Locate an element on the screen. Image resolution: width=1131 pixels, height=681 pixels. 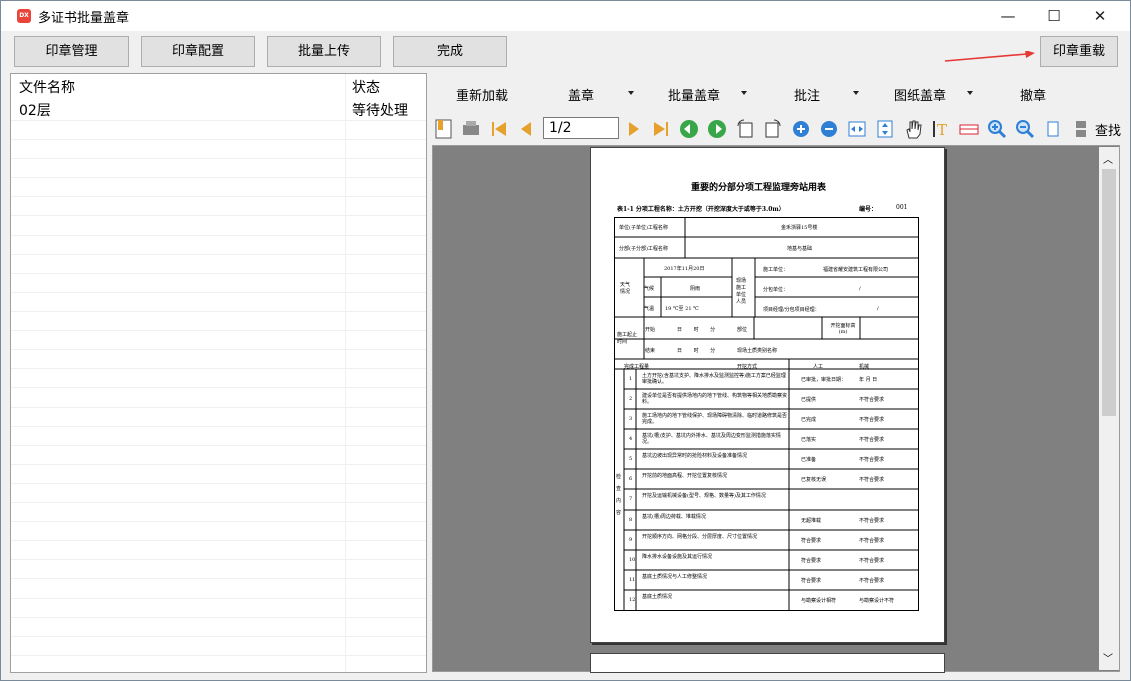
doc-sub-label: 分包单位： is located at coordinates (776, 290).